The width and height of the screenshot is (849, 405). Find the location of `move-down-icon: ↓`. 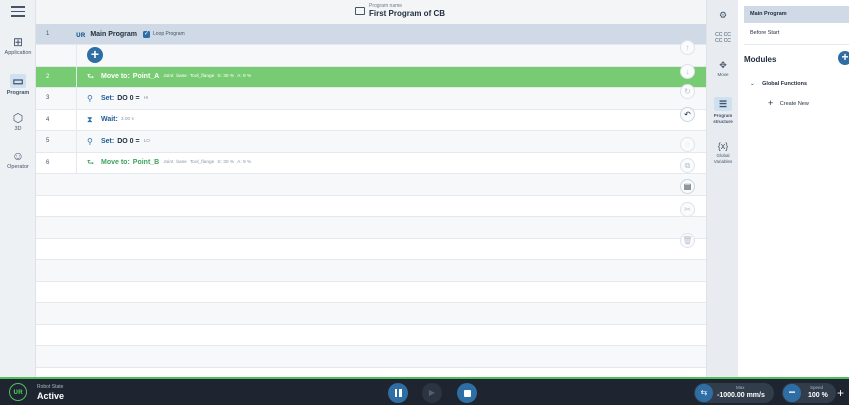

move-down-icon: ↓ is located at coordinates (687, 71).